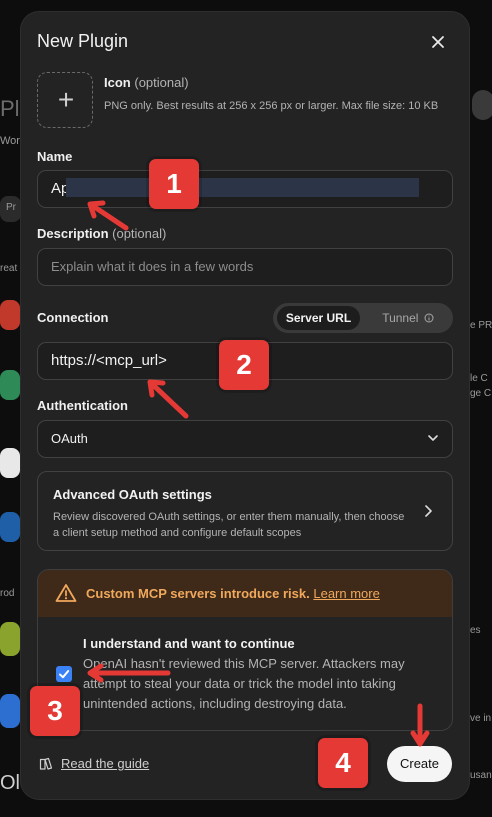  I want to click on name-label: Name, so click(55, 156).